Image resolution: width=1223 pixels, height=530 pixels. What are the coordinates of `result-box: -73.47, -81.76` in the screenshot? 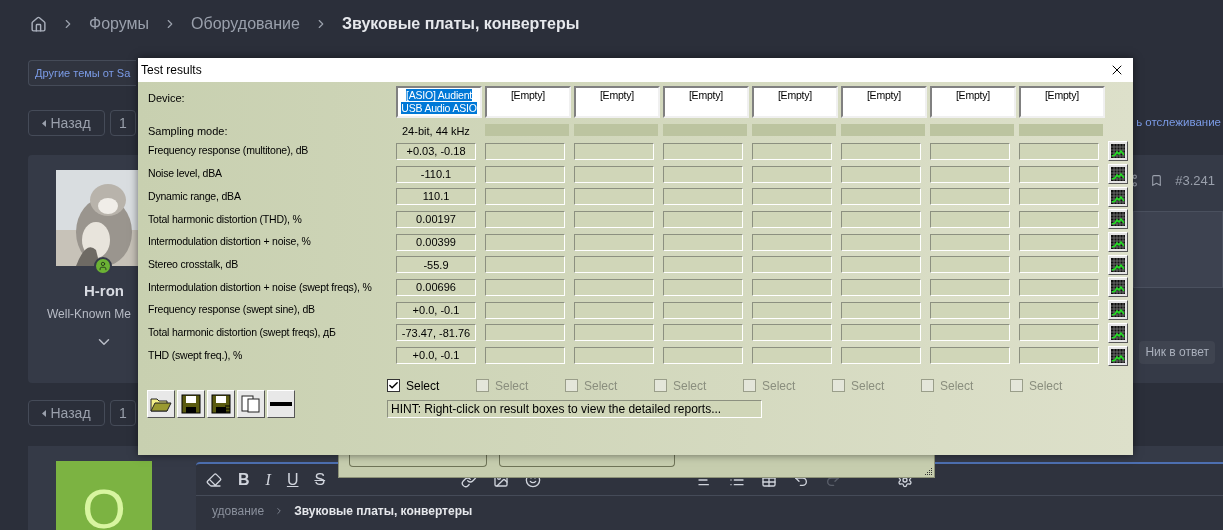 It's located at (436, 333).